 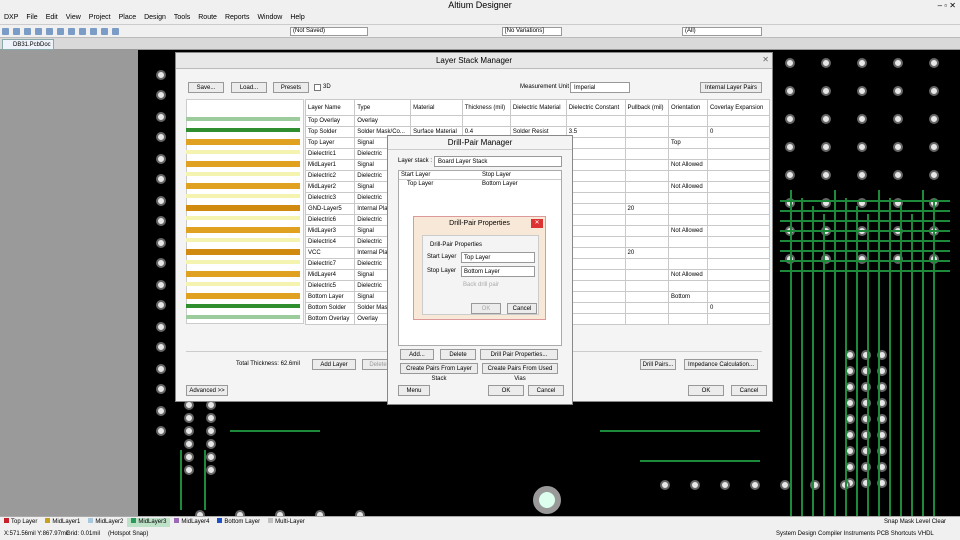 What do you see at coordinates (458, 354) in the screenshot?
I see `dpm-delete-button: Delete` at bounding box center [458, 354].